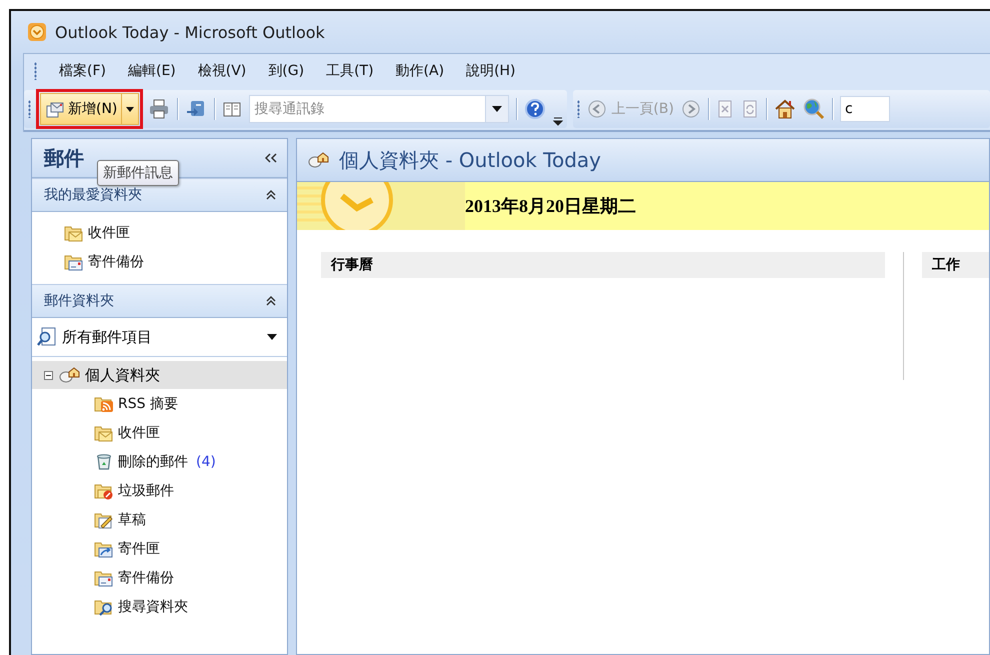 This screenshot has height=655, width=990. Describe the element at coordinates (865, 109) in the screenshot. I see `web-address-field: c` at that location.